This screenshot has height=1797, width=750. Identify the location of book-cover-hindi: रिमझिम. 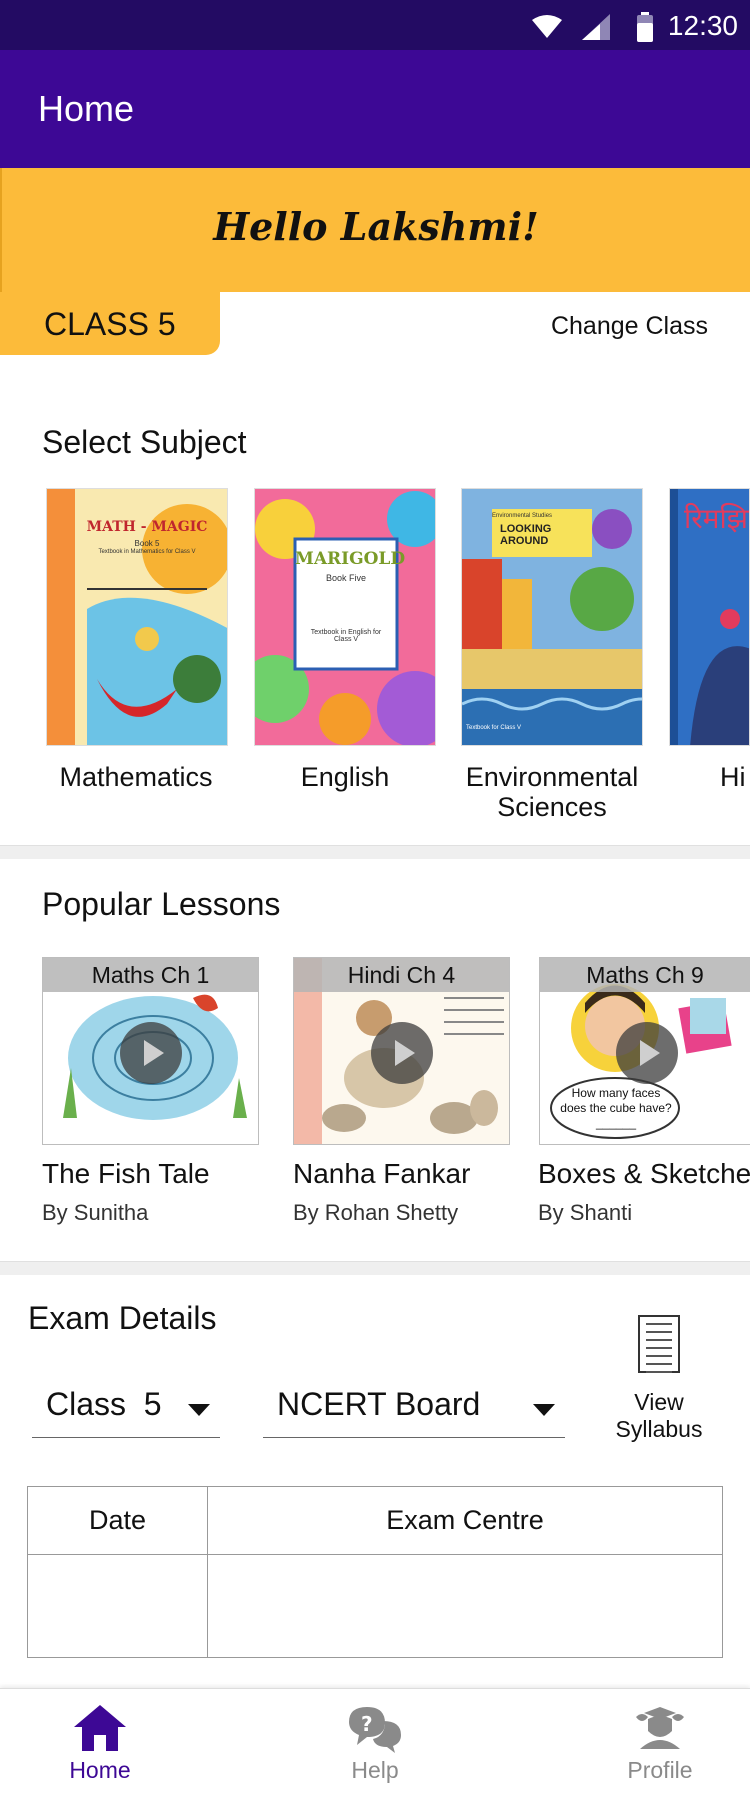
(709, 617).